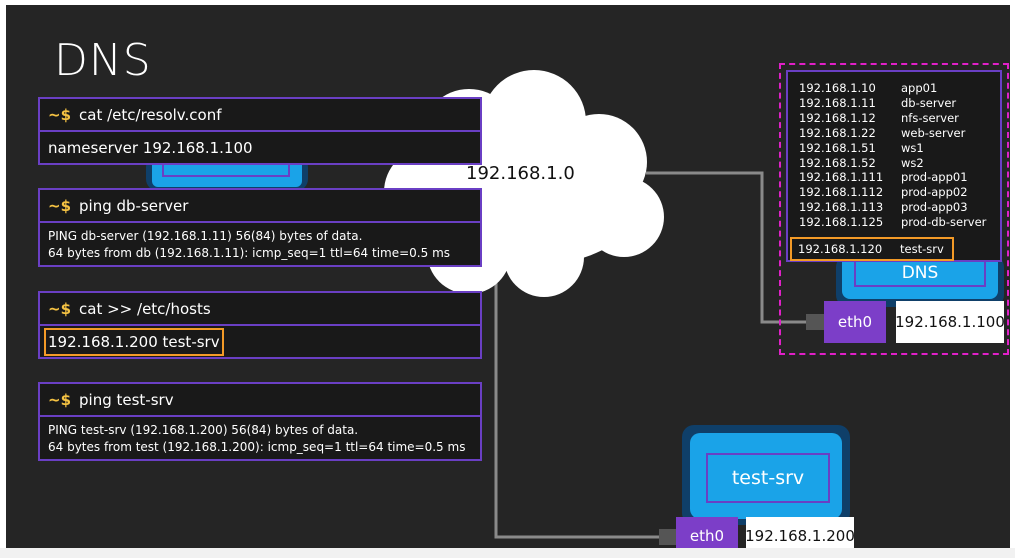 Image resolution: width=1015 pixels, height=558 pixels. What do you see at coordinates (841, 177) in the screenshot?
I see `record-ip: 192.168.1.111` at bounding box center [841, 177].